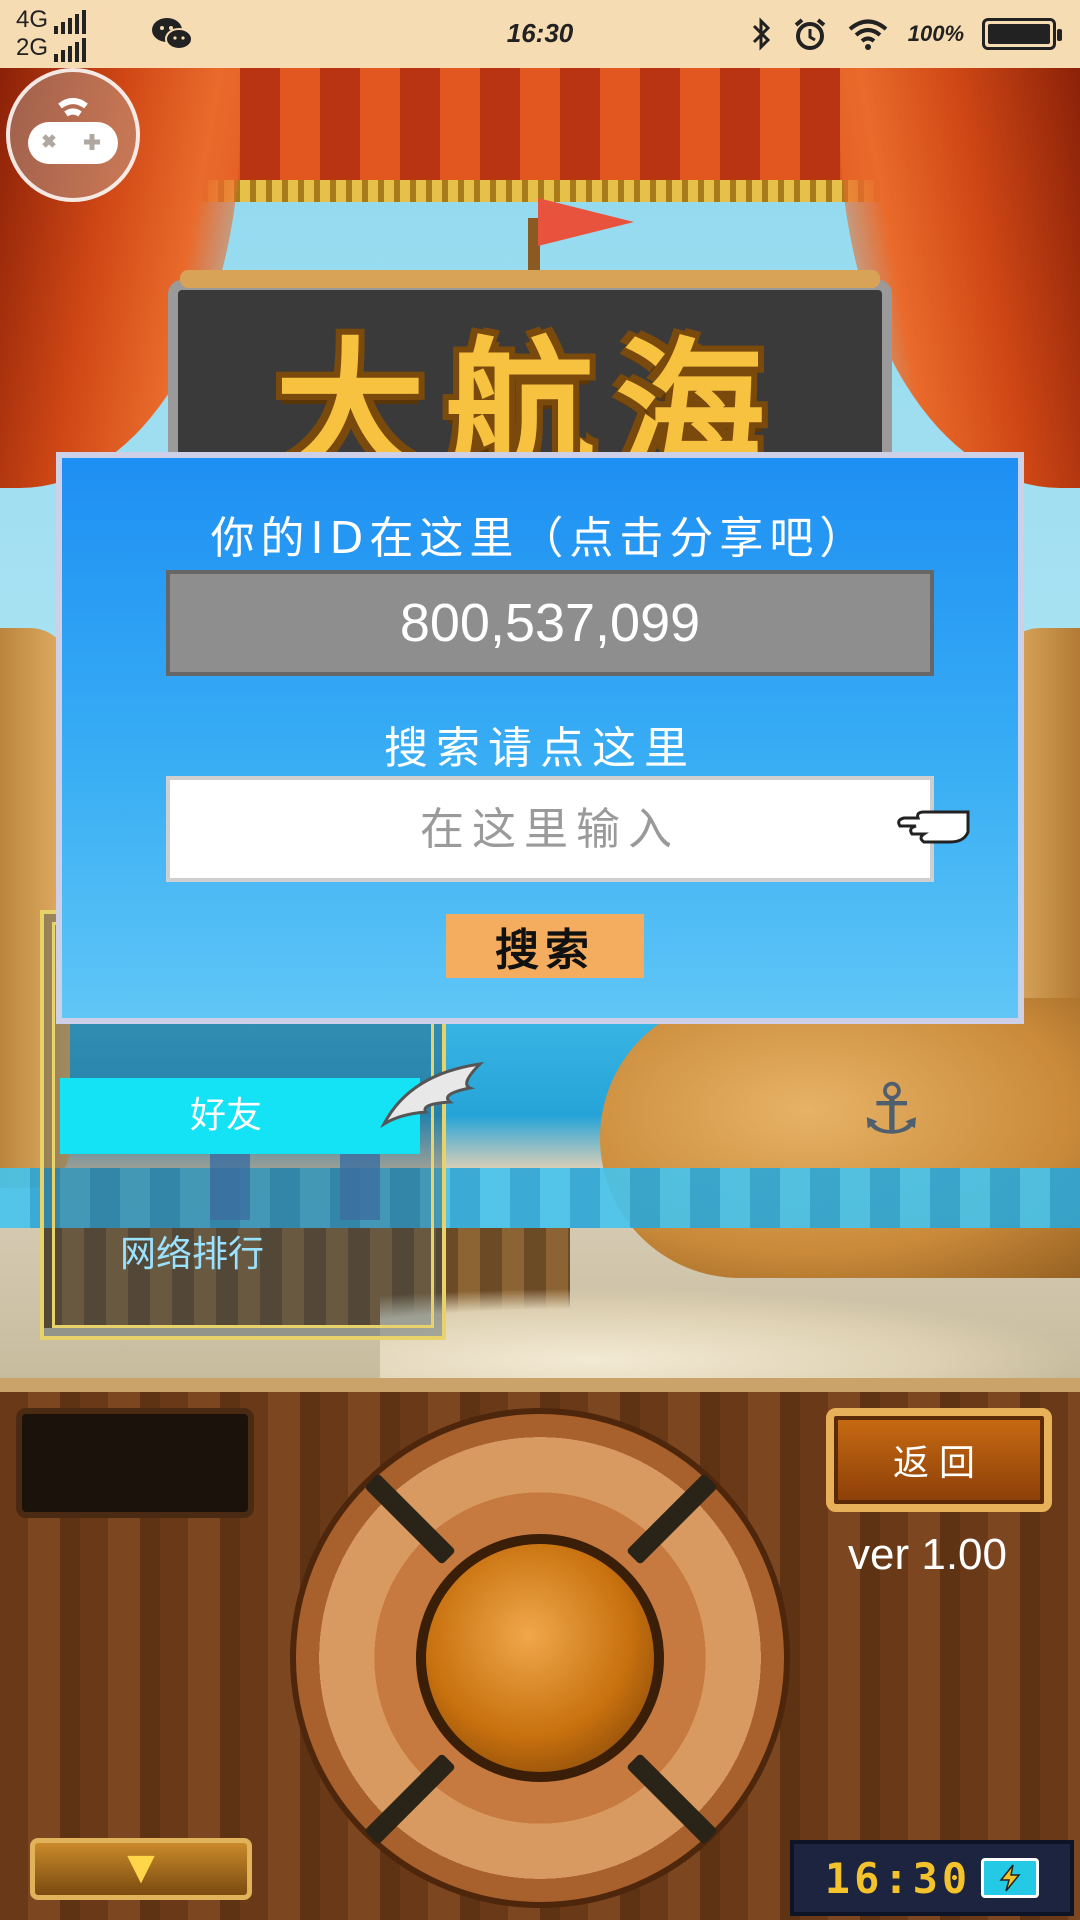 Image resolution: width=1080 pixels, height=1920 pixels. What do you see at coordinates (935, 33) in the screenshot?
I see `battery-percent: 100%` at bounding box center [935, 33].